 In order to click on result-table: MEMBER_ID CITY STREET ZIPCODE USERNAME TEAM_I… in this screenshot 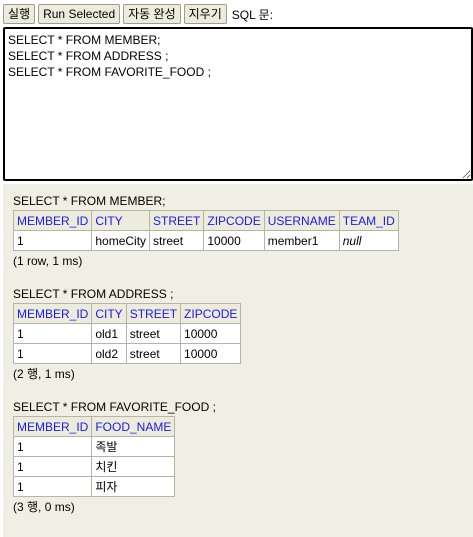, I will do `click(205, 230)`.